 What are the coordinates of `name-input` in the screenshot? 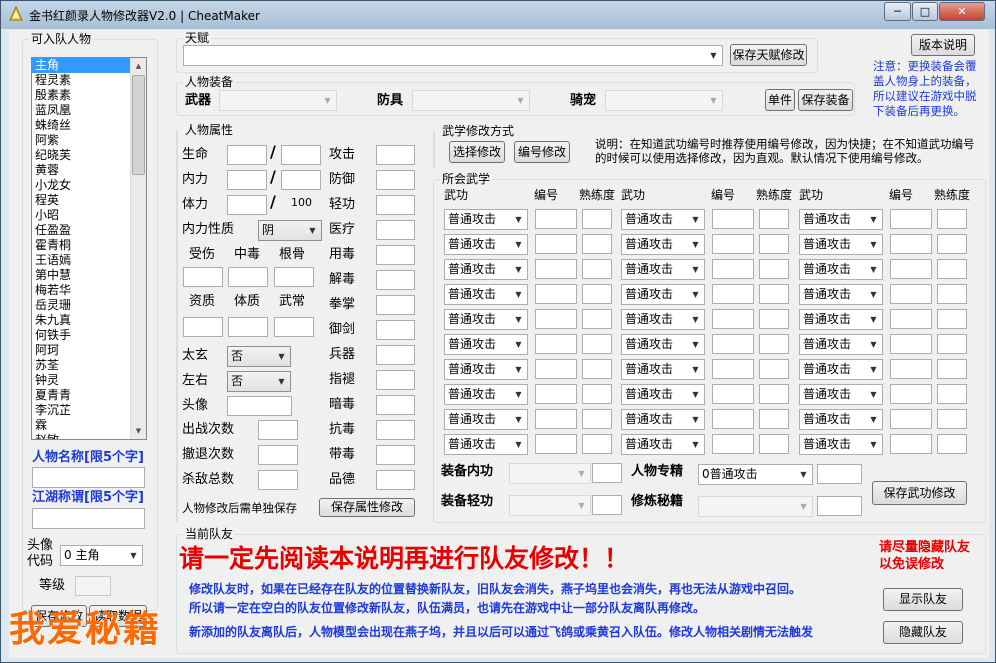 It's located at (88, 477).